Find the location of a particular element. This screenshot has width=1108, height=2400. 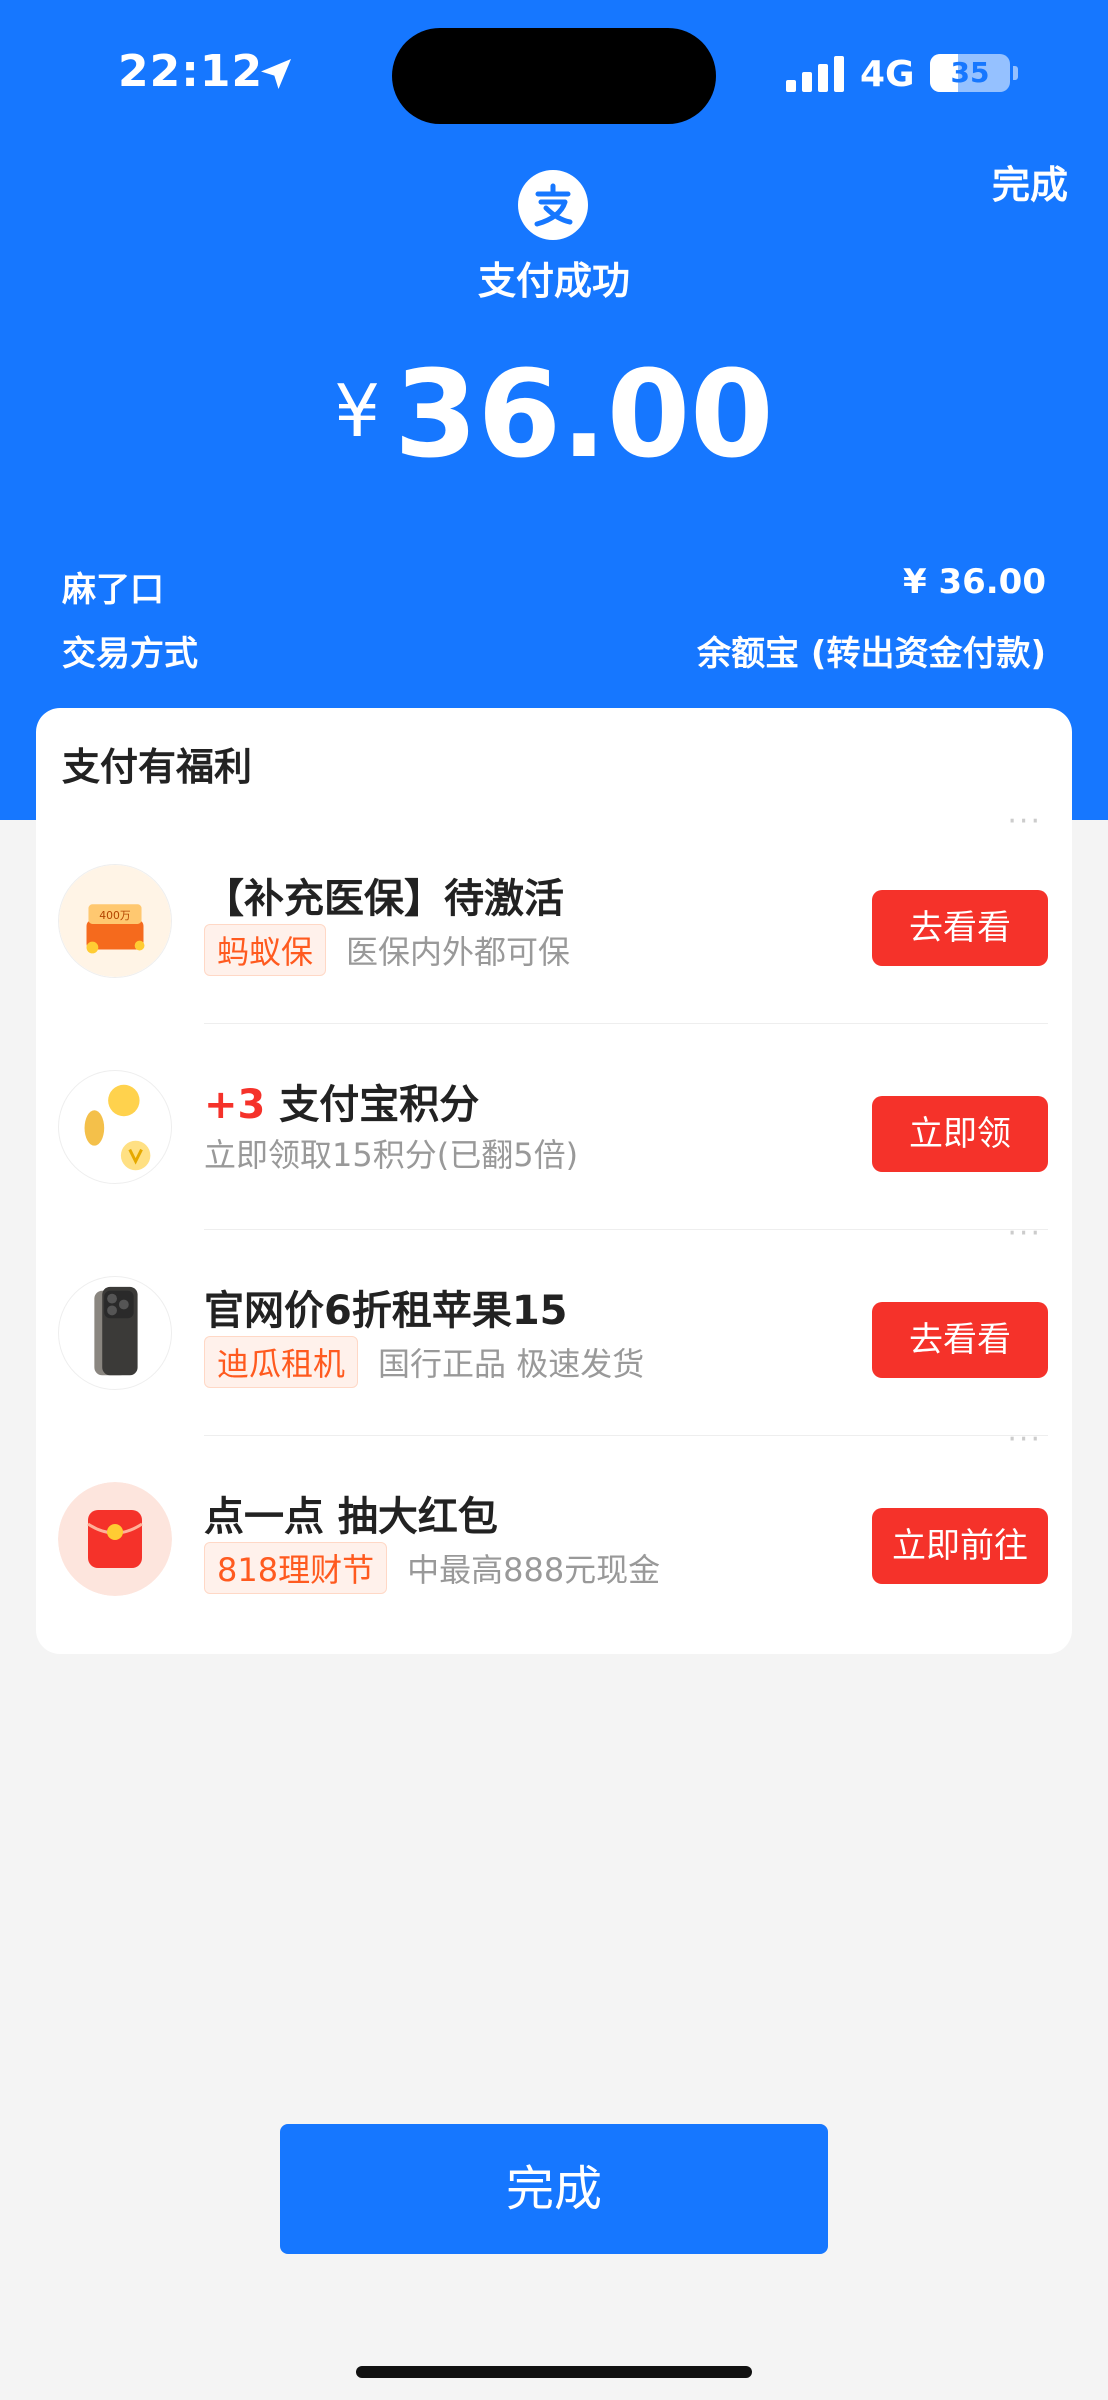

dynamic-island is located at coordinates (554, 76).